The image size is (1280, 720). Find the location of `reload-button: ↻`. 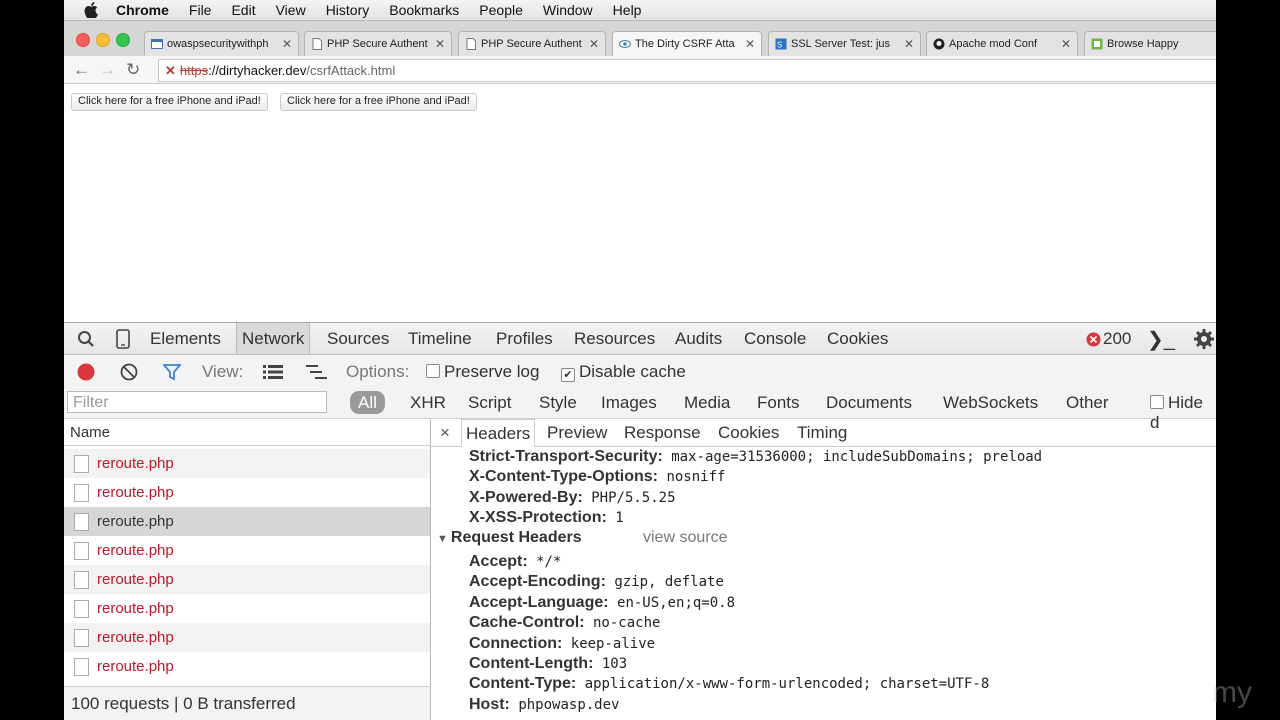

reload-button: ↻ is located at coordinates (133, 70).